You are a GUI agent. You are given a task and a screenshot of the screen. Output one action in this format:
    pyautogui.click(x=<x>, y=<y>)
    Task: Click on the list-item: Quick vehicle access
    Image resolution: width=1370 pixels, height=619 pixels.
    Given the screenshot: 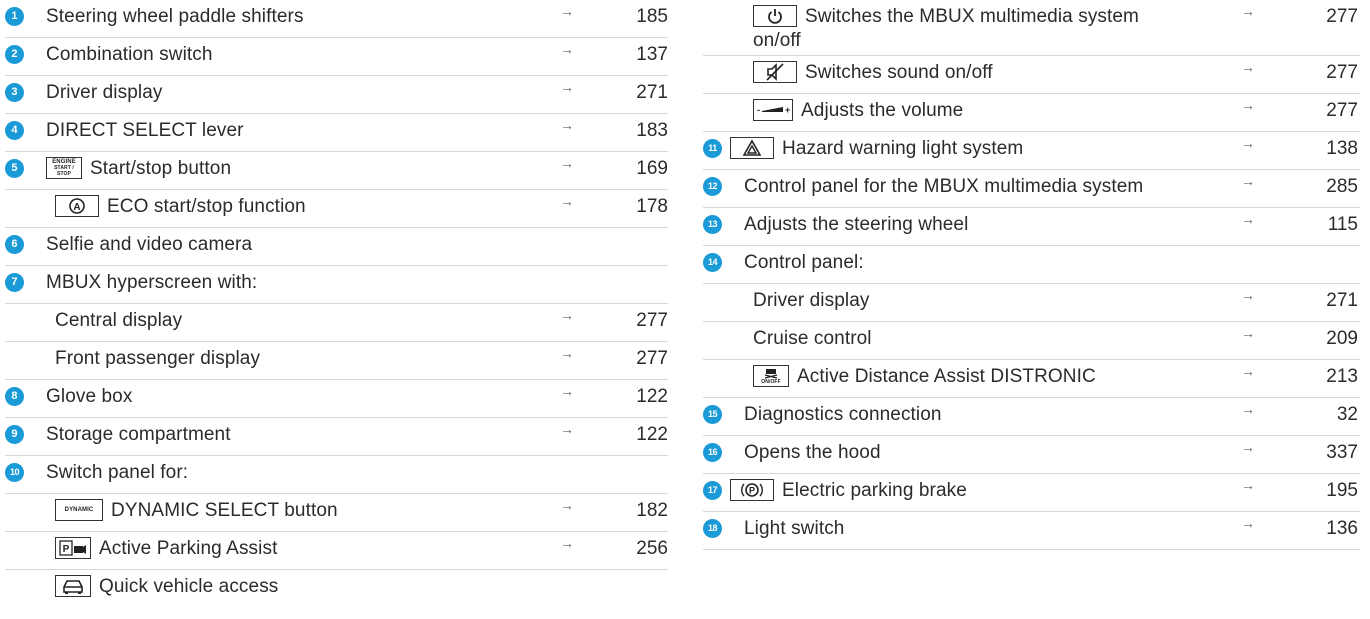 What is the action you would take?
    pyautogui.click(x=336, y=589)
    